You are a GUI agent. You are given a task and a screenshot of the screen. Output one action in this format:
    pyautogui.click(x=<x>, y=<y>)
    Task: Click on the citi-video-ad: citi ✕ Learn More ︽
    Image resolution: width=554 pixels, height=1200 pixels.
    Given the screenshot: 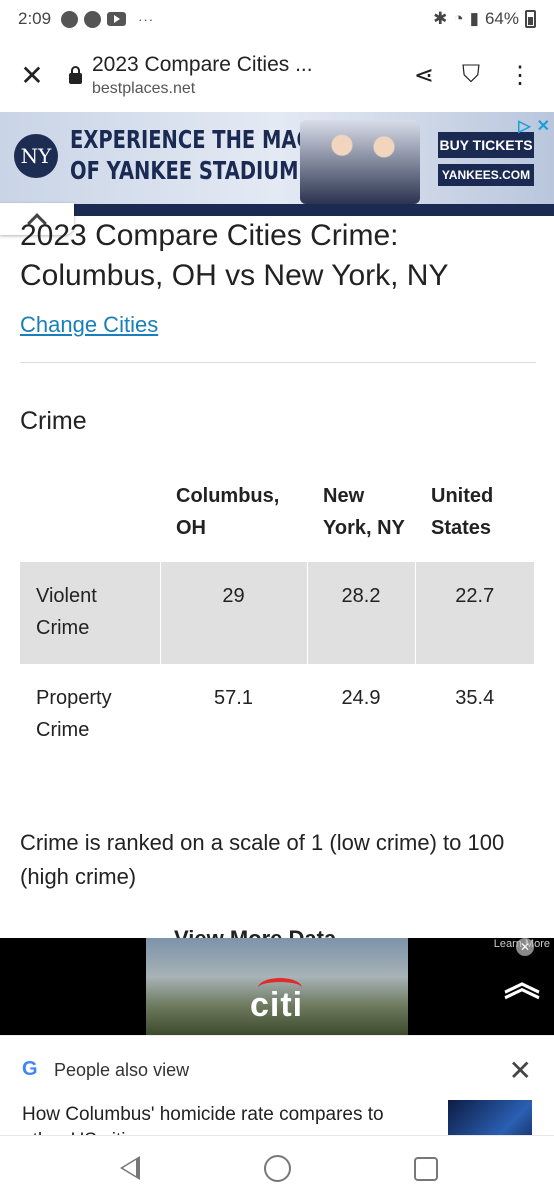 What is the action you would take?
    pyautogui.click(x=277, y=986)
    